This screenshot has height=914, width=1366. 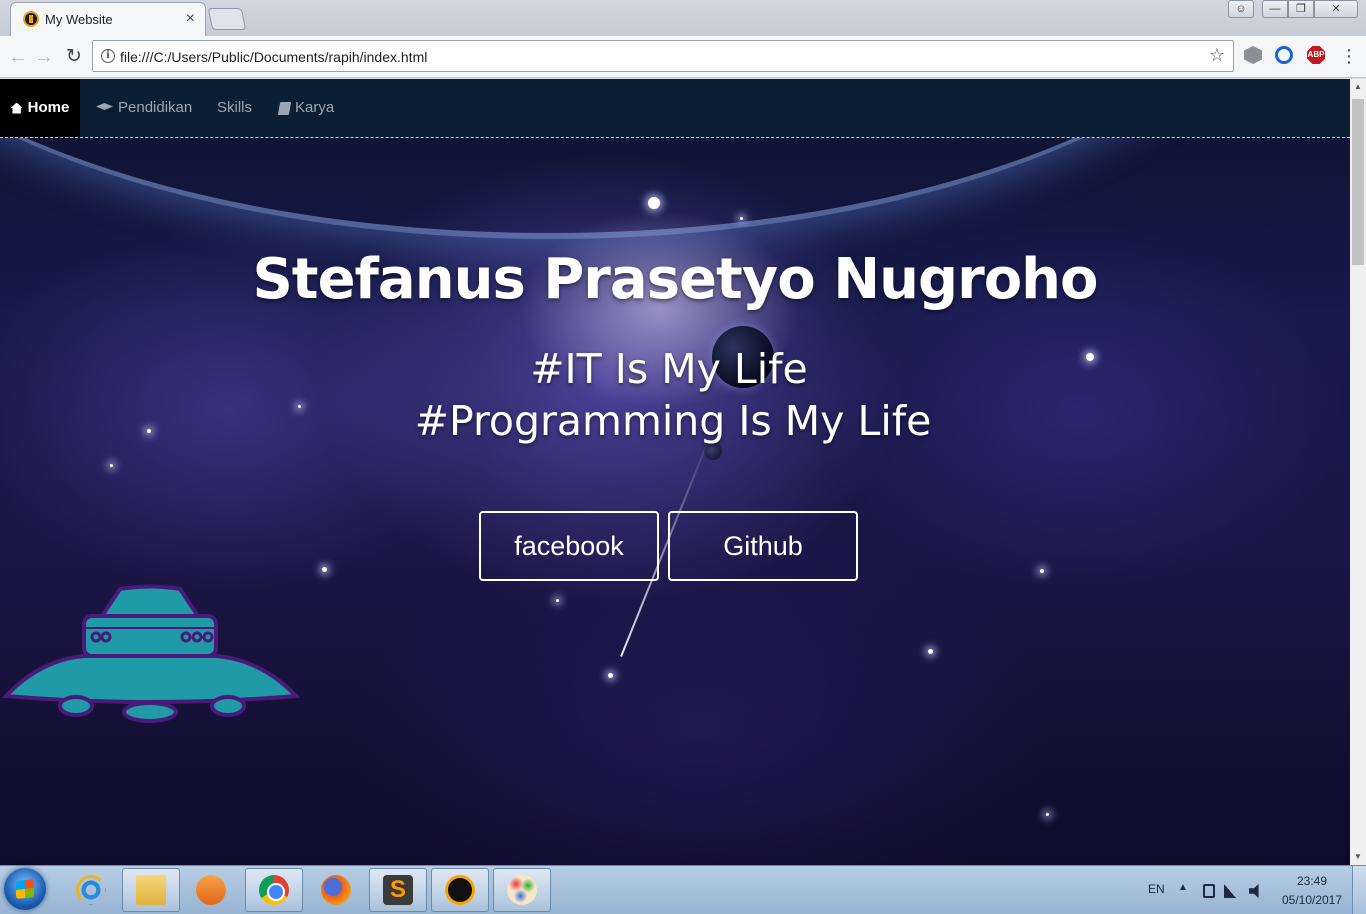 What do you see at coordinates (190, 19) in the screenshot?
I see `tab-close-icon: ×` at bounding box center [190, 19].